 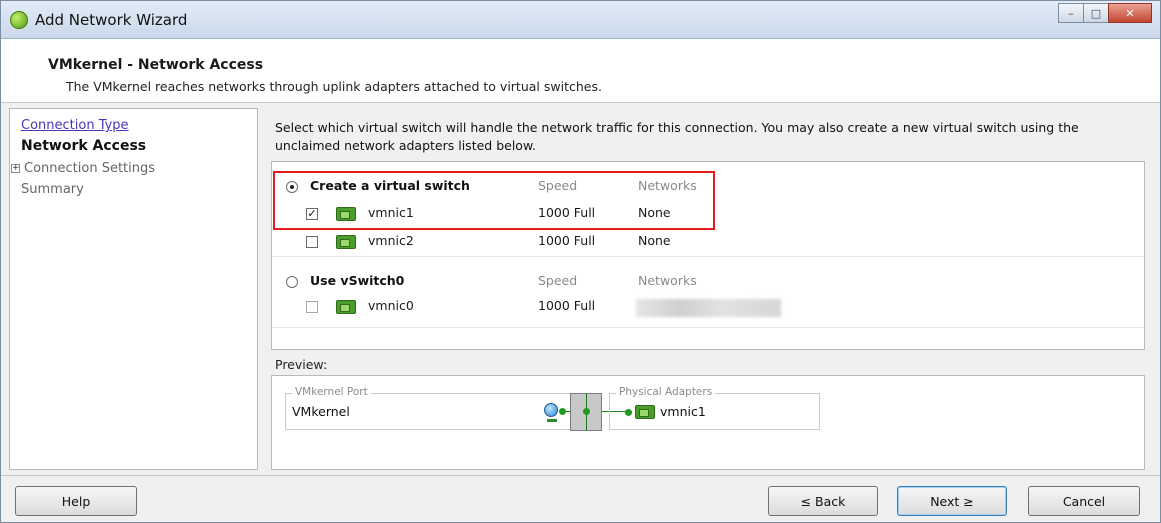 What do you see at coordinates (1130, 13) in the screenshot?
I see `close-icon: ✕` at bounding box center [1130, 13].